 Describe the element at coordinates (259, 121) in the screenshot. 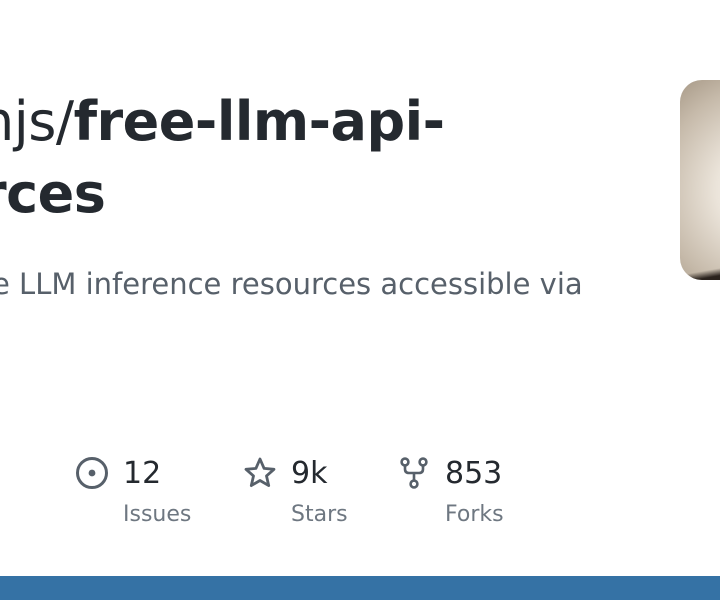

I see `repo-name-part-1: free-llm-api-` at that location.